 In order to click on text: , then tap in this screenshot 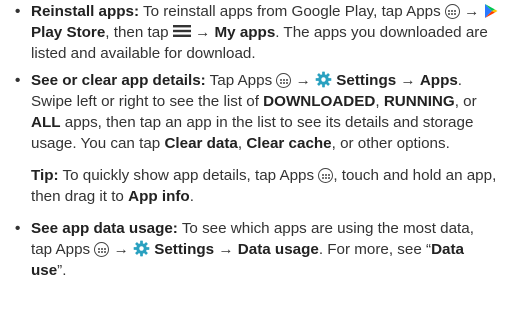, I will do `click(139, 32)`.